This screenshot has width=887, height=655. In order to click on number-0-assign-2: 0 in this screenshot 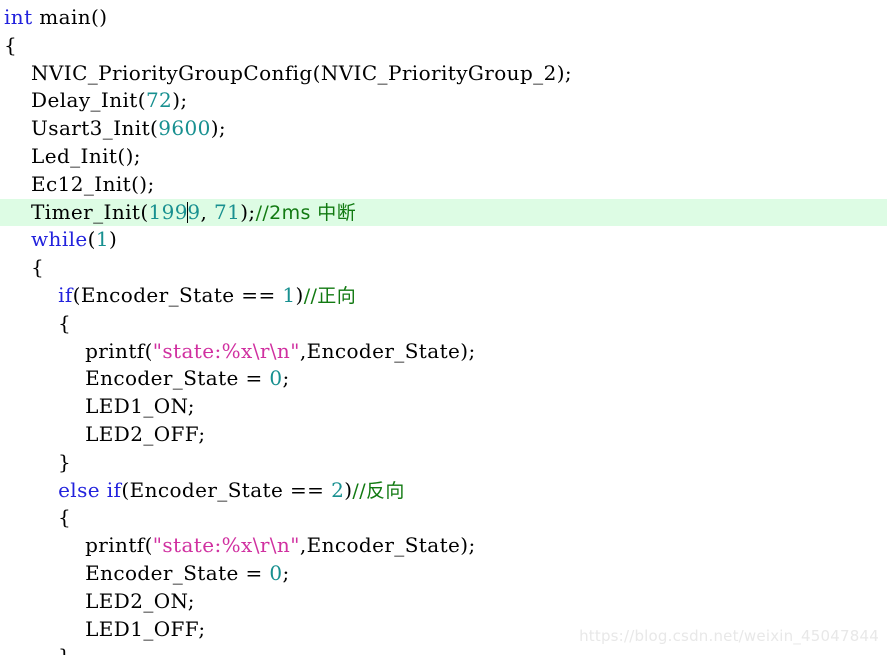, I will do `click(276, 572)`.